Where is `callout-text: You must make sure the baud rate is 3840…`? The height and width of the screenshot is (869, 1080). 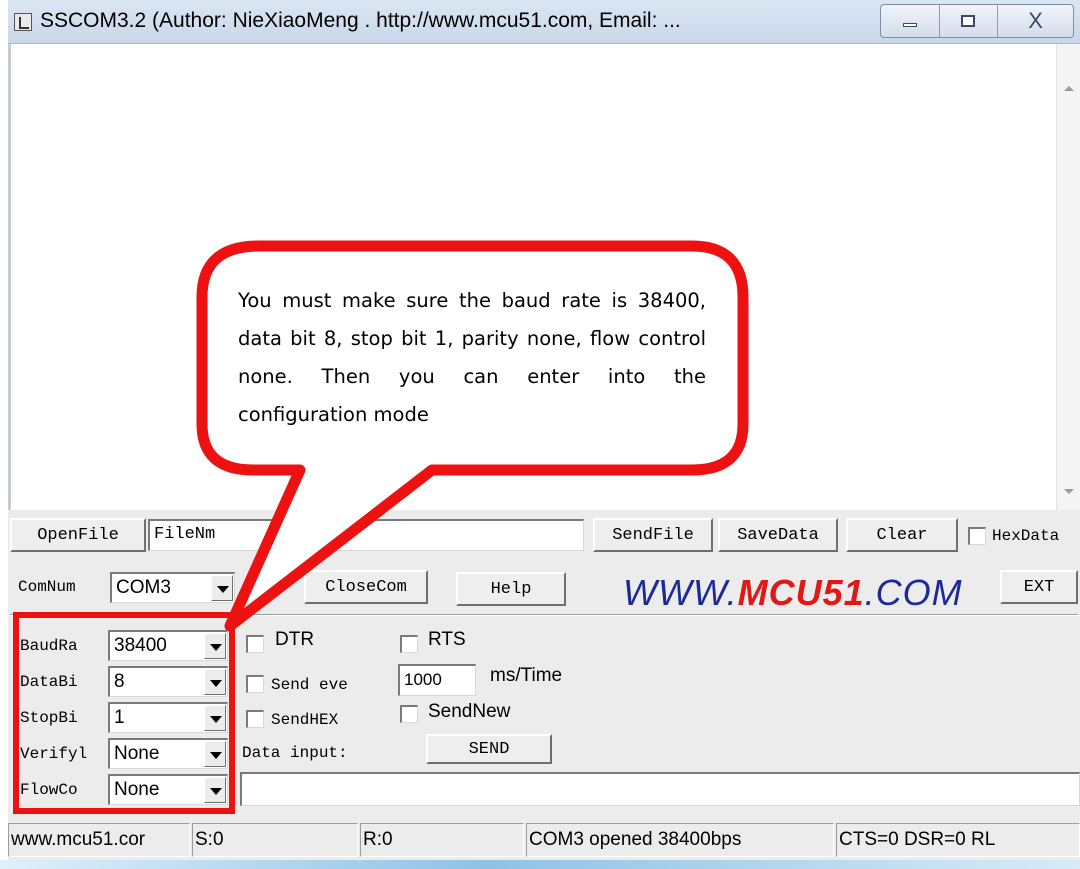
callout-text: You must make sure the baud rate is 3840… is located at coordinates (472, 357).